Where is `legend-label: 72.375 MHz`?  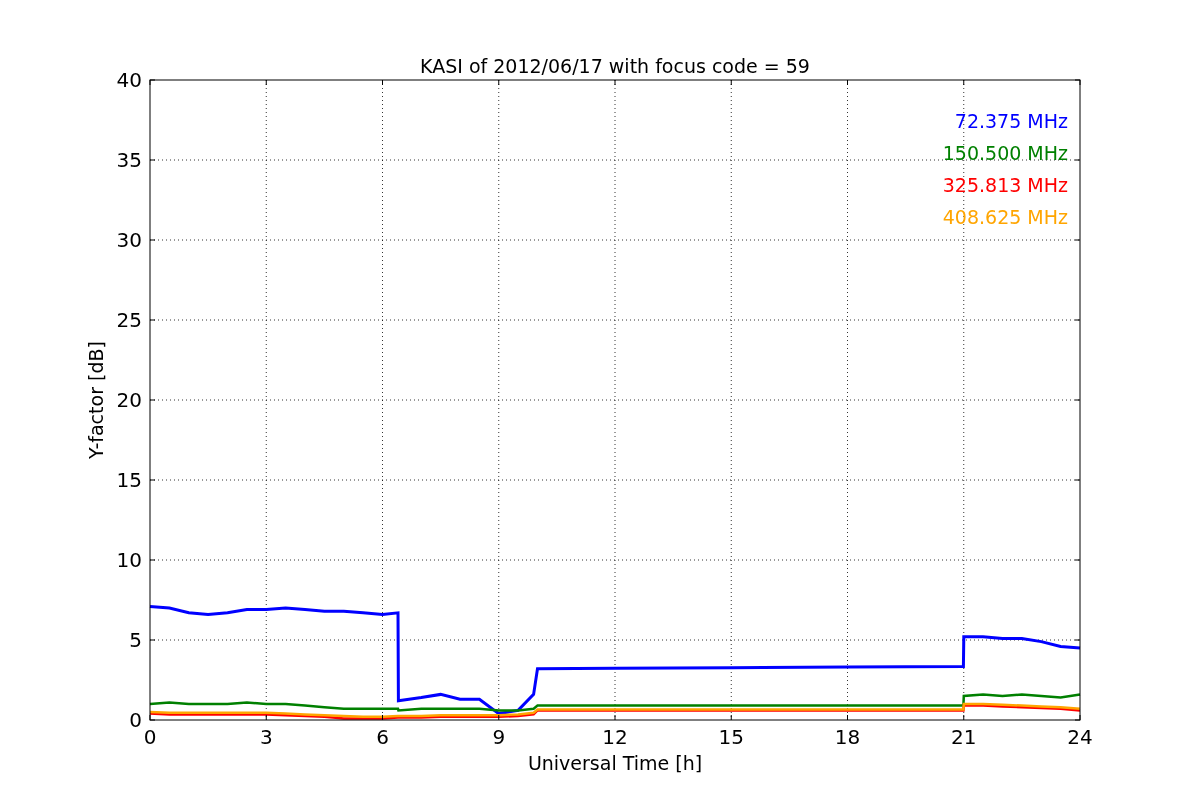
legend-label: 72.375 MHz is located at coordinates (1011, 121).